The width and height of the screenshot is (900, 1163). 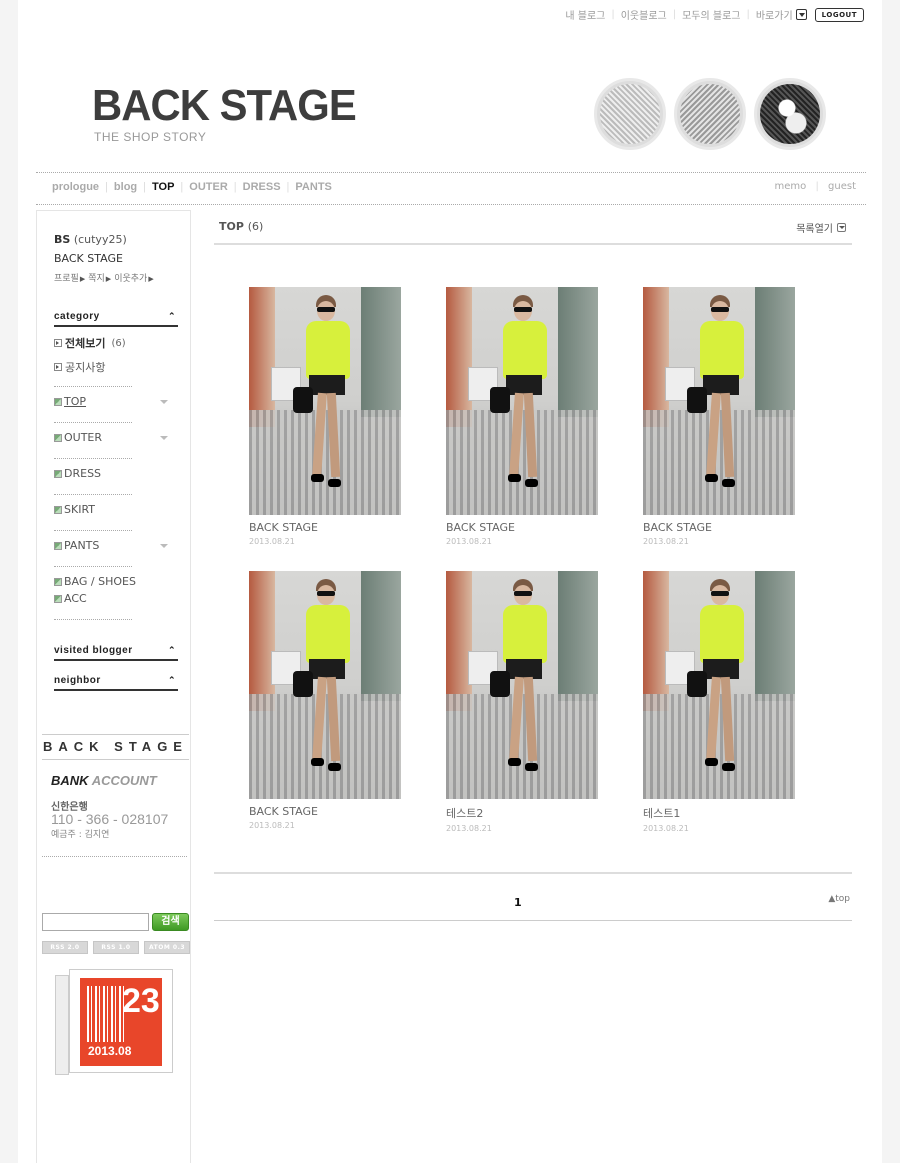 I want to click on my-blog-link: 내 블로그, so click(x=585, y=14).